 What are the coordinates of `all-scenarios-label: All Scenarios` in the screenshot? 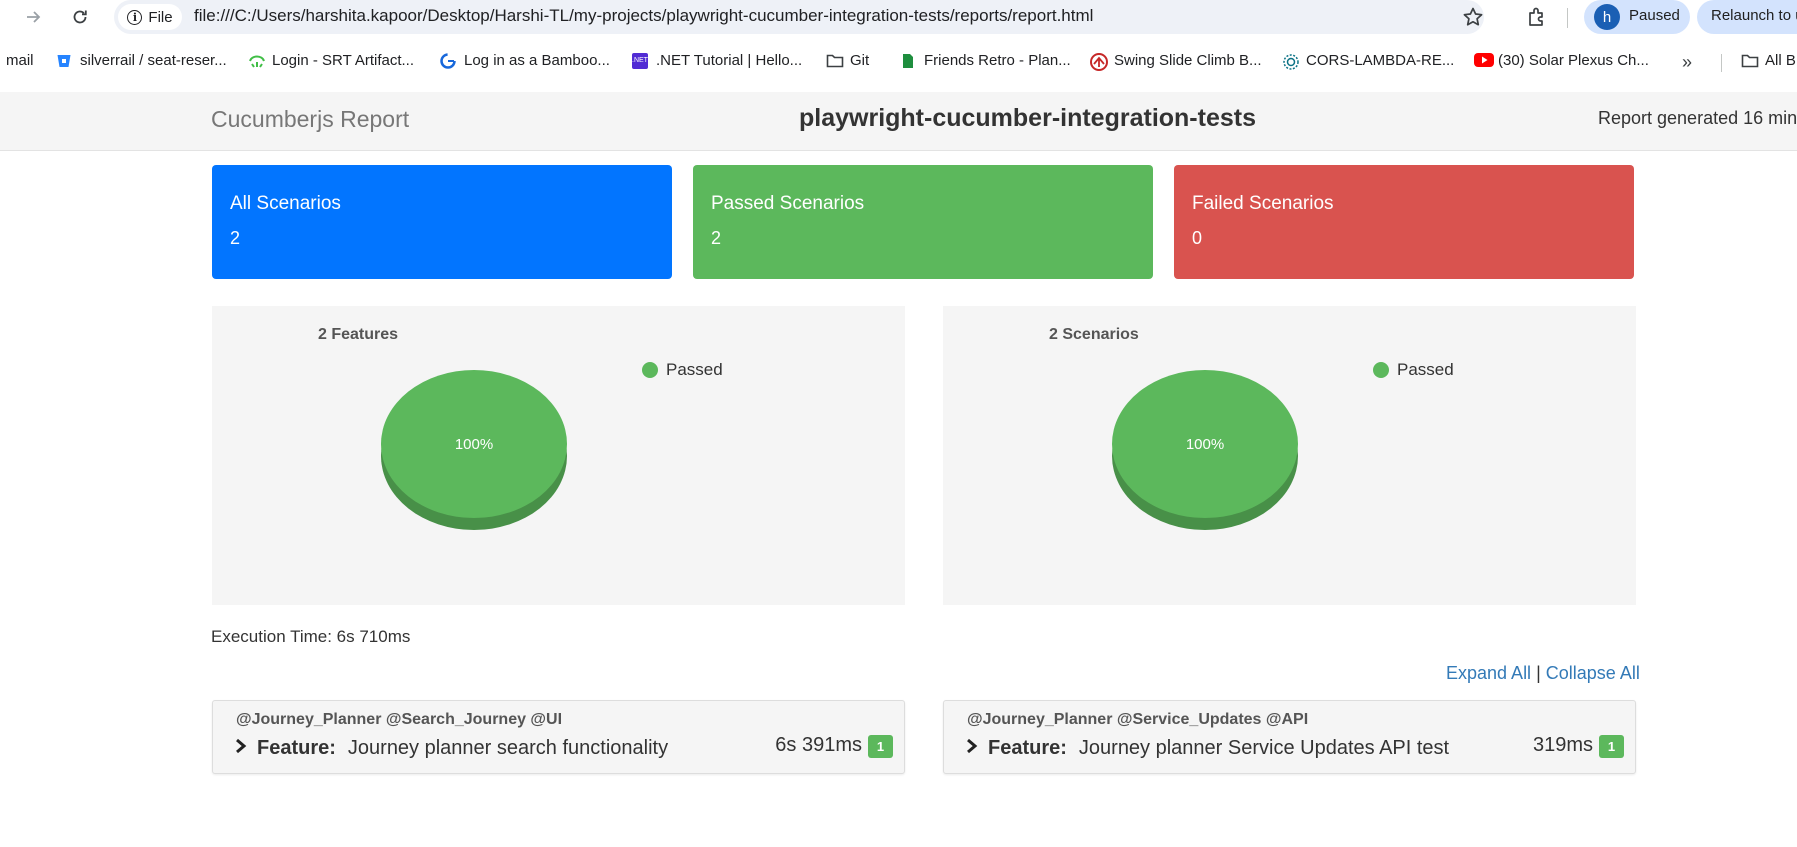 It's located at (285, 203).